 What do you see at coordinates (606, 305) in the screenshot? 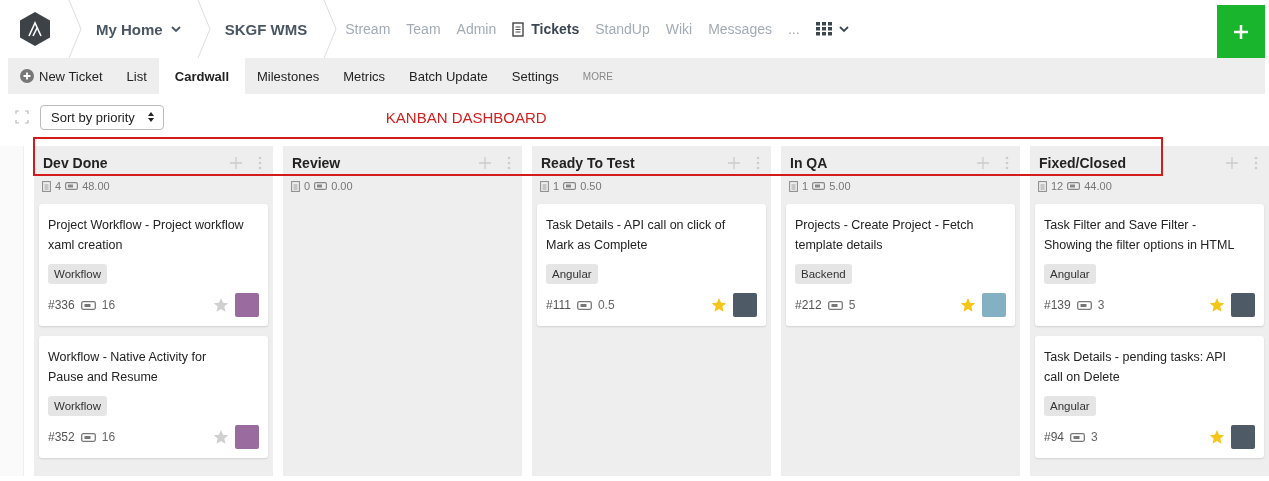
I see `estimate-value: 0.5` at bounding box center [606, 305].